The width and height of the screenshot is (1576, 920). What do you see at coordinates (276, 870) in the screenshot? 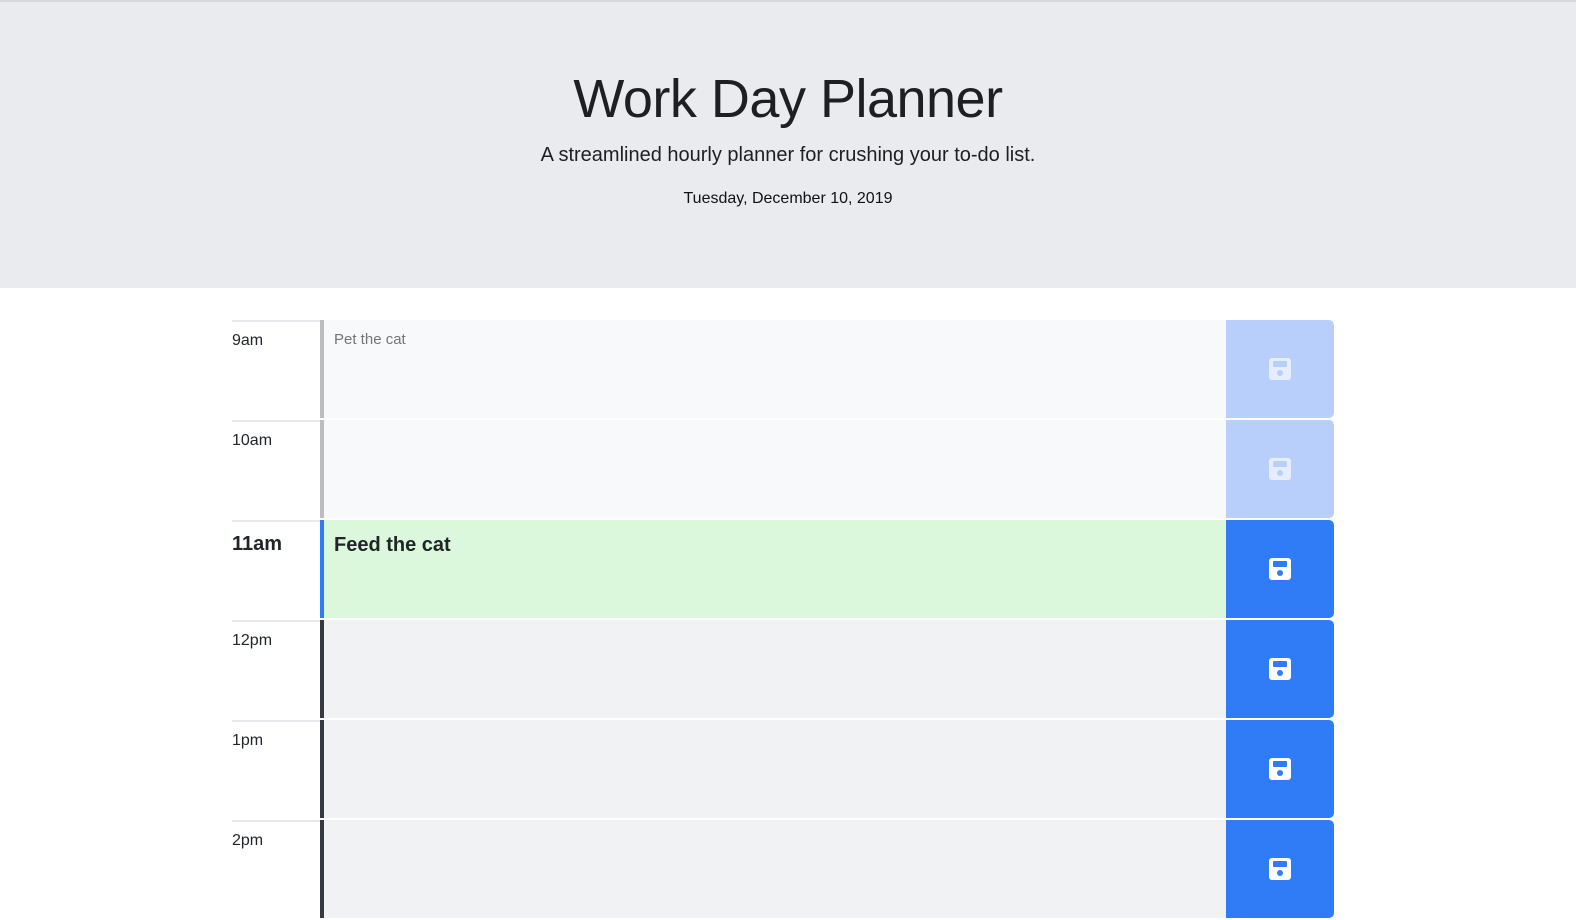
I see `hour-label: 2pm` at bounding box center [276, 870].